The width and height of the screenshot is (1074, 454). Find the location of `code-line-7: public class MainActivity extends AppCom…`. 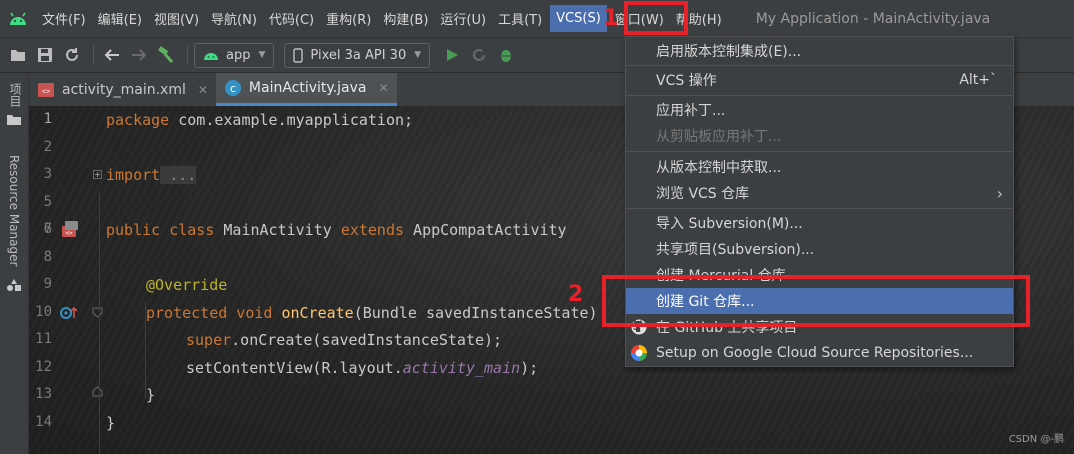

code-line-7: public class MainActivity extends AppCom… is located at coordinates (336, 230).